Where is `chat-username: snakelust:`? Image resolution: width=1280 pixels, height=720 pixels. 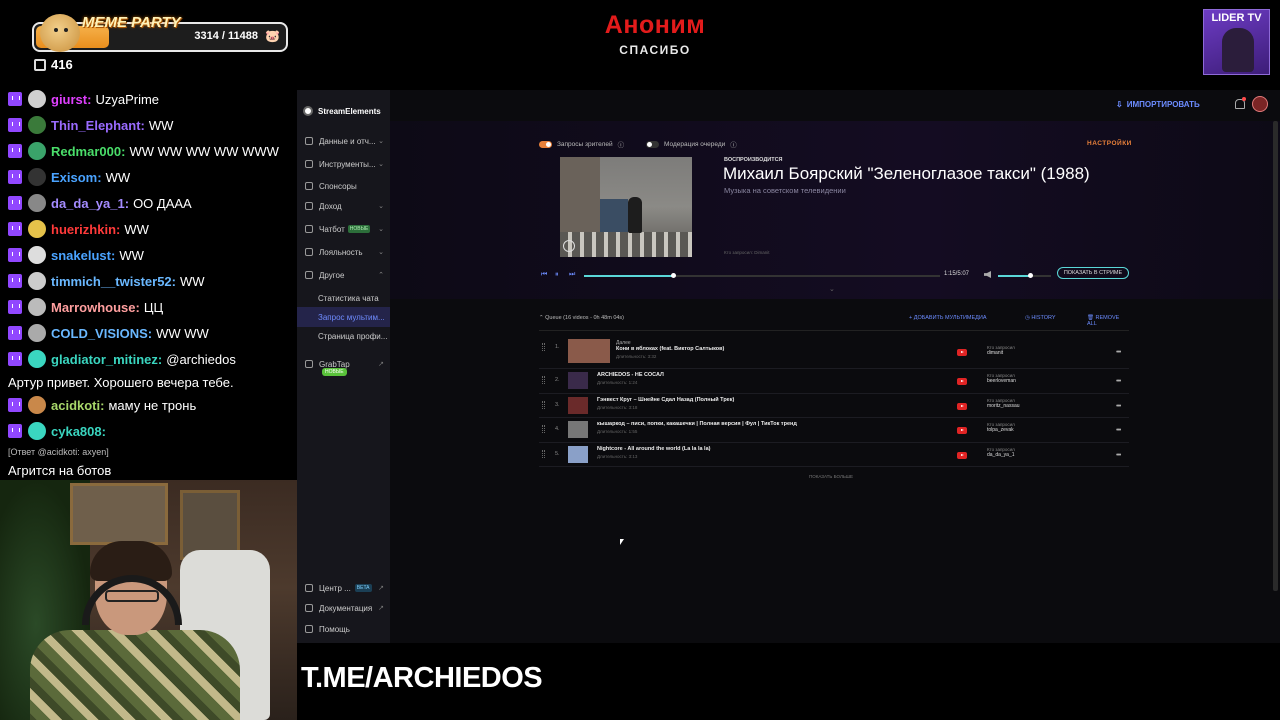
chat-username: snakelust: is located at coordinates (83, 255).